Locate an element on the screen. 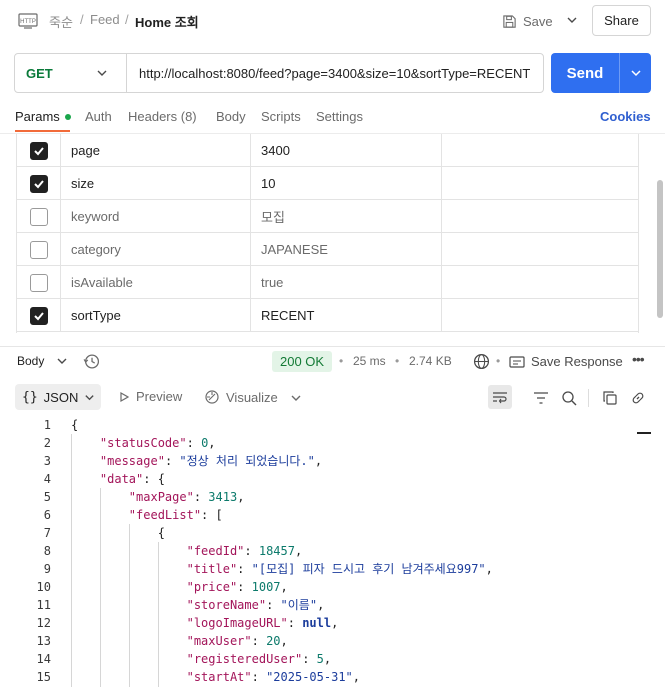  more-options-icon: ••• is located at coordinates (638, 359).